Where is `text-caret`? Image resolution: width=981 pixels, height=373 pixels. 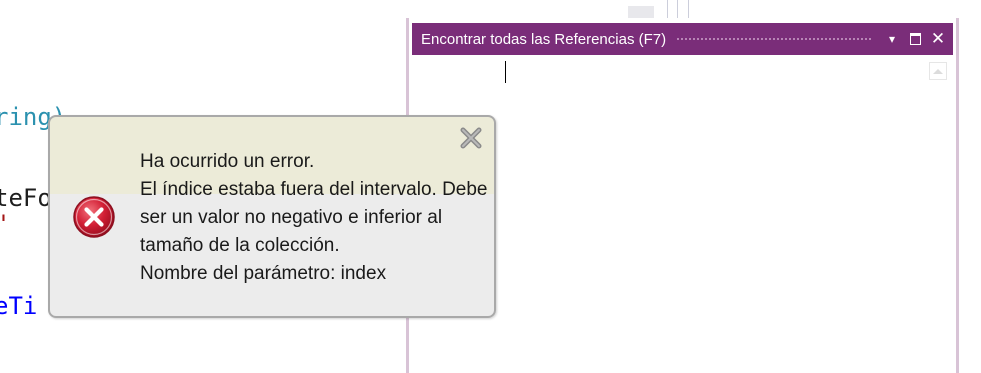 text-caret is located at coordinates (505, 72).